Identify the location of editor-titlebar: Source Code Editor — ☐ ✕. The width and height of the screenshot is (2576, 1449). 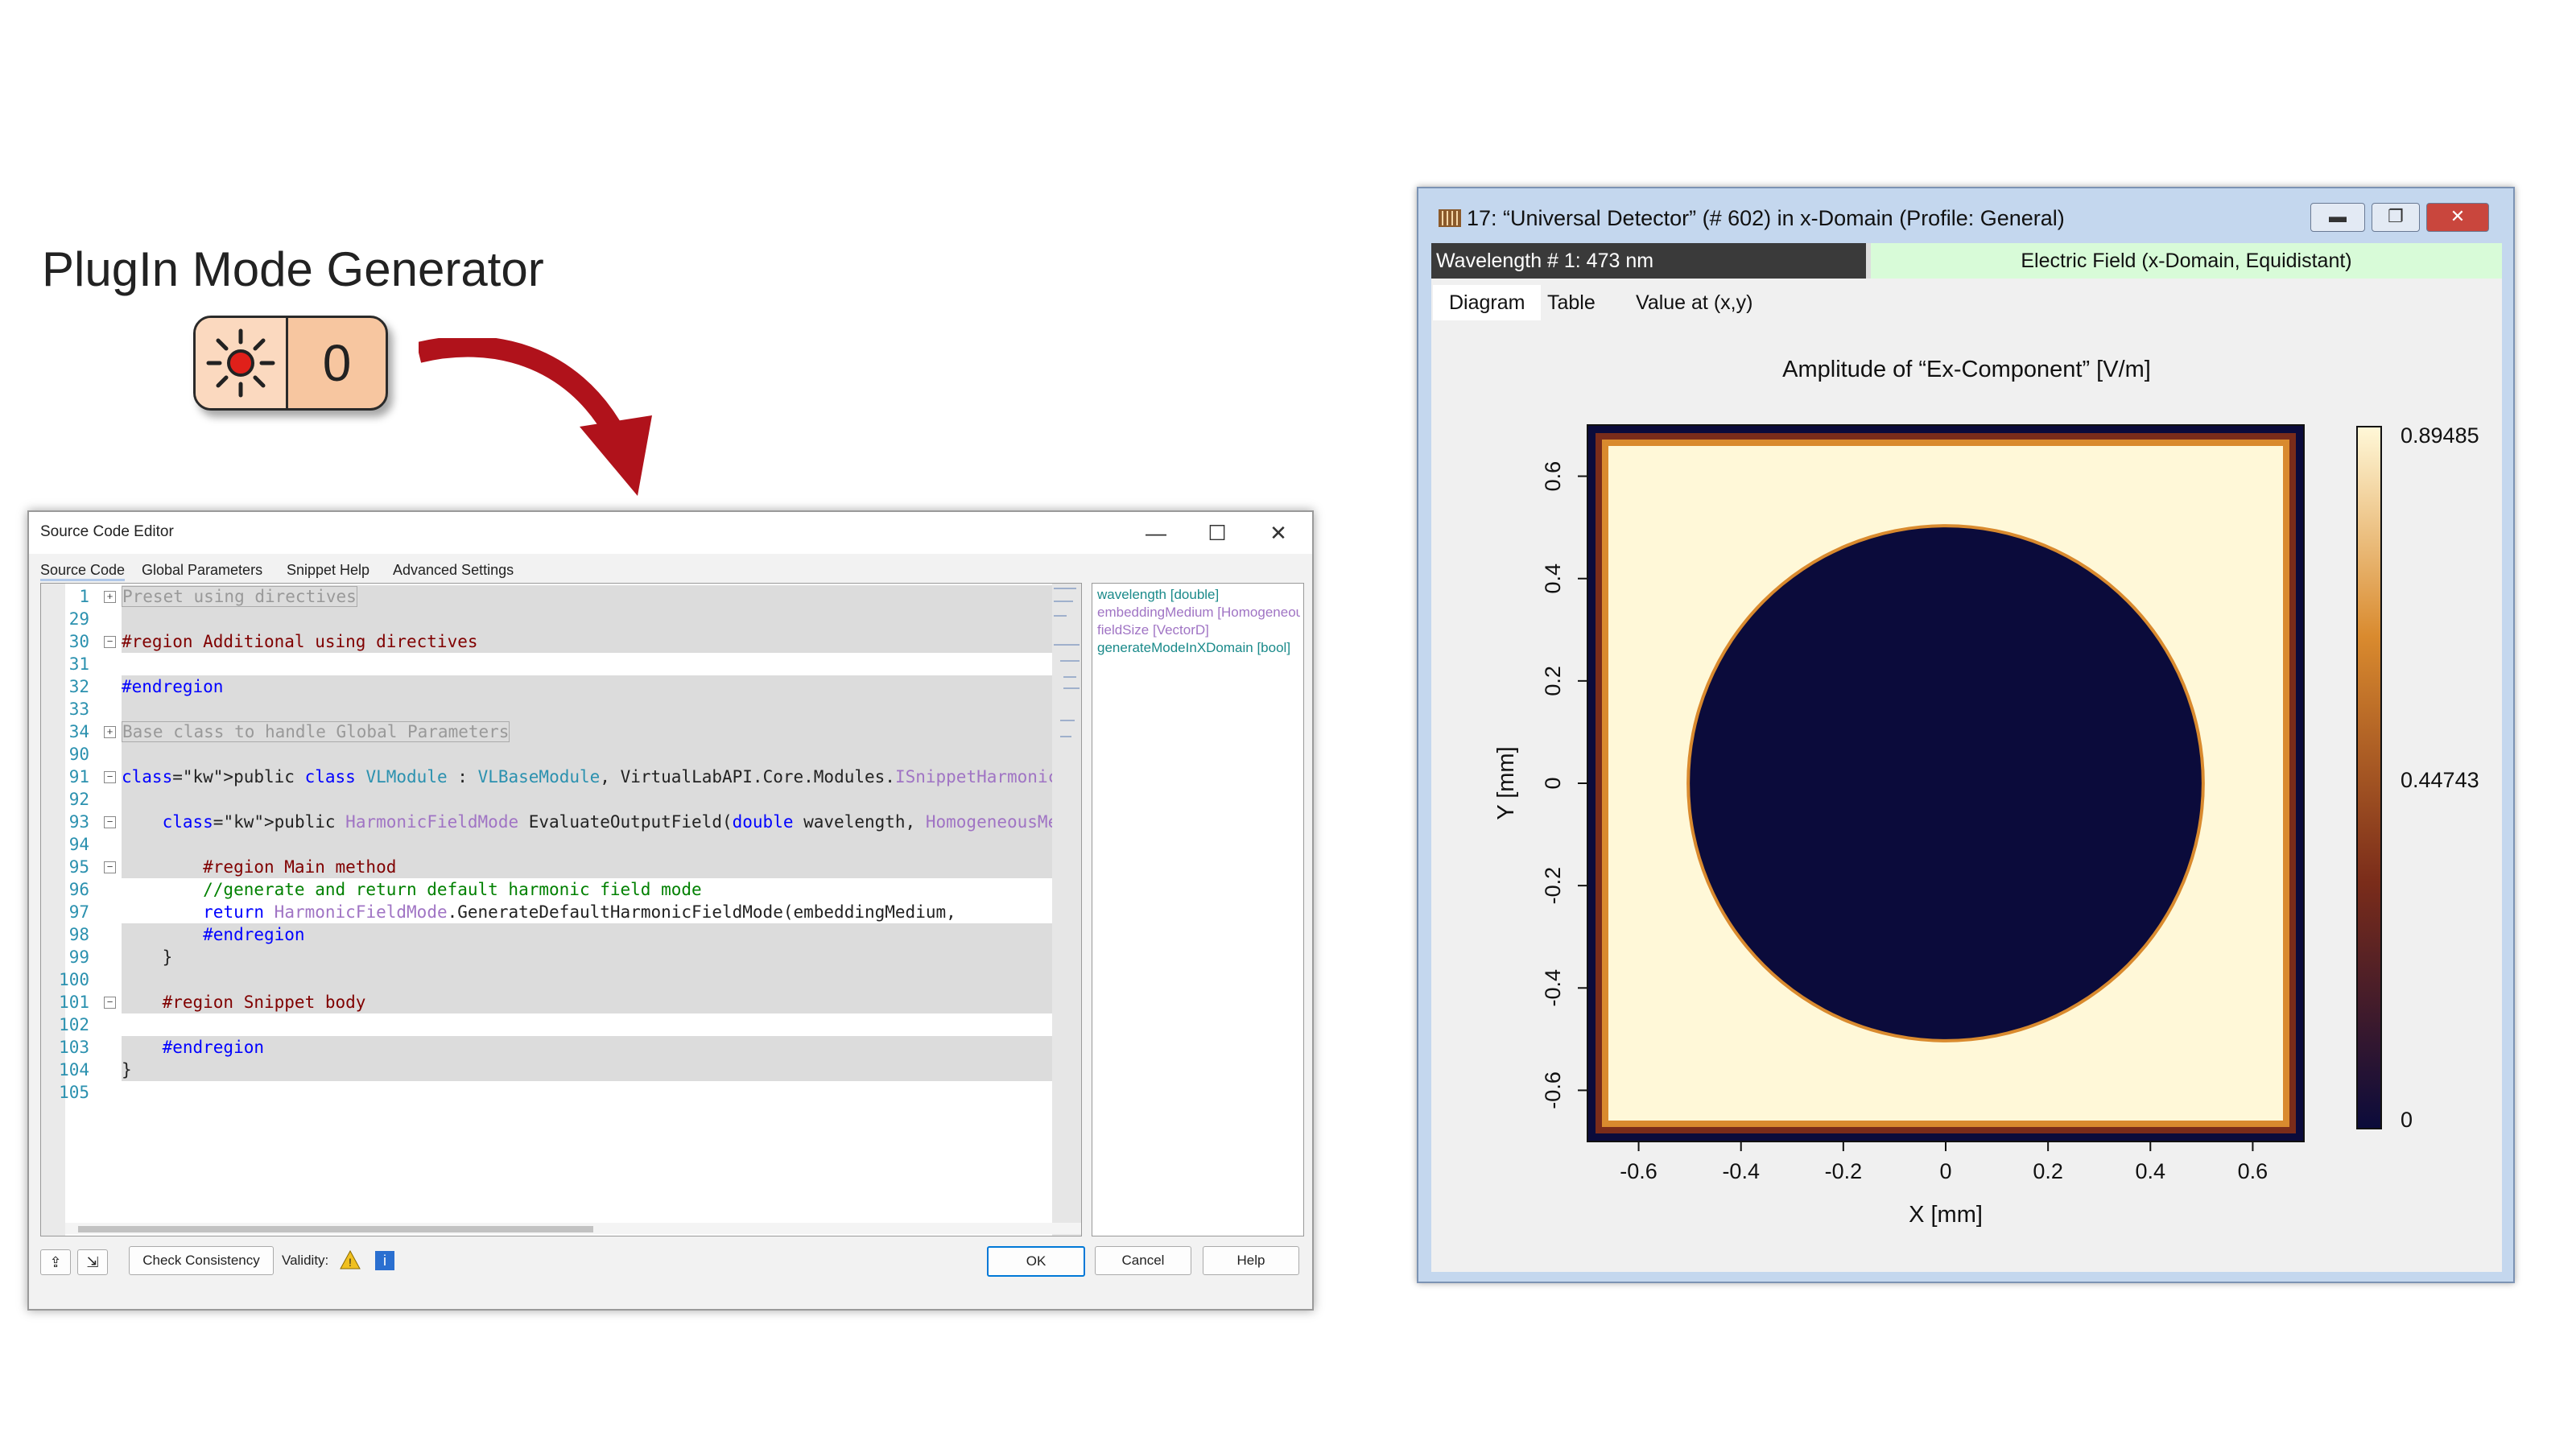
(670, 533).